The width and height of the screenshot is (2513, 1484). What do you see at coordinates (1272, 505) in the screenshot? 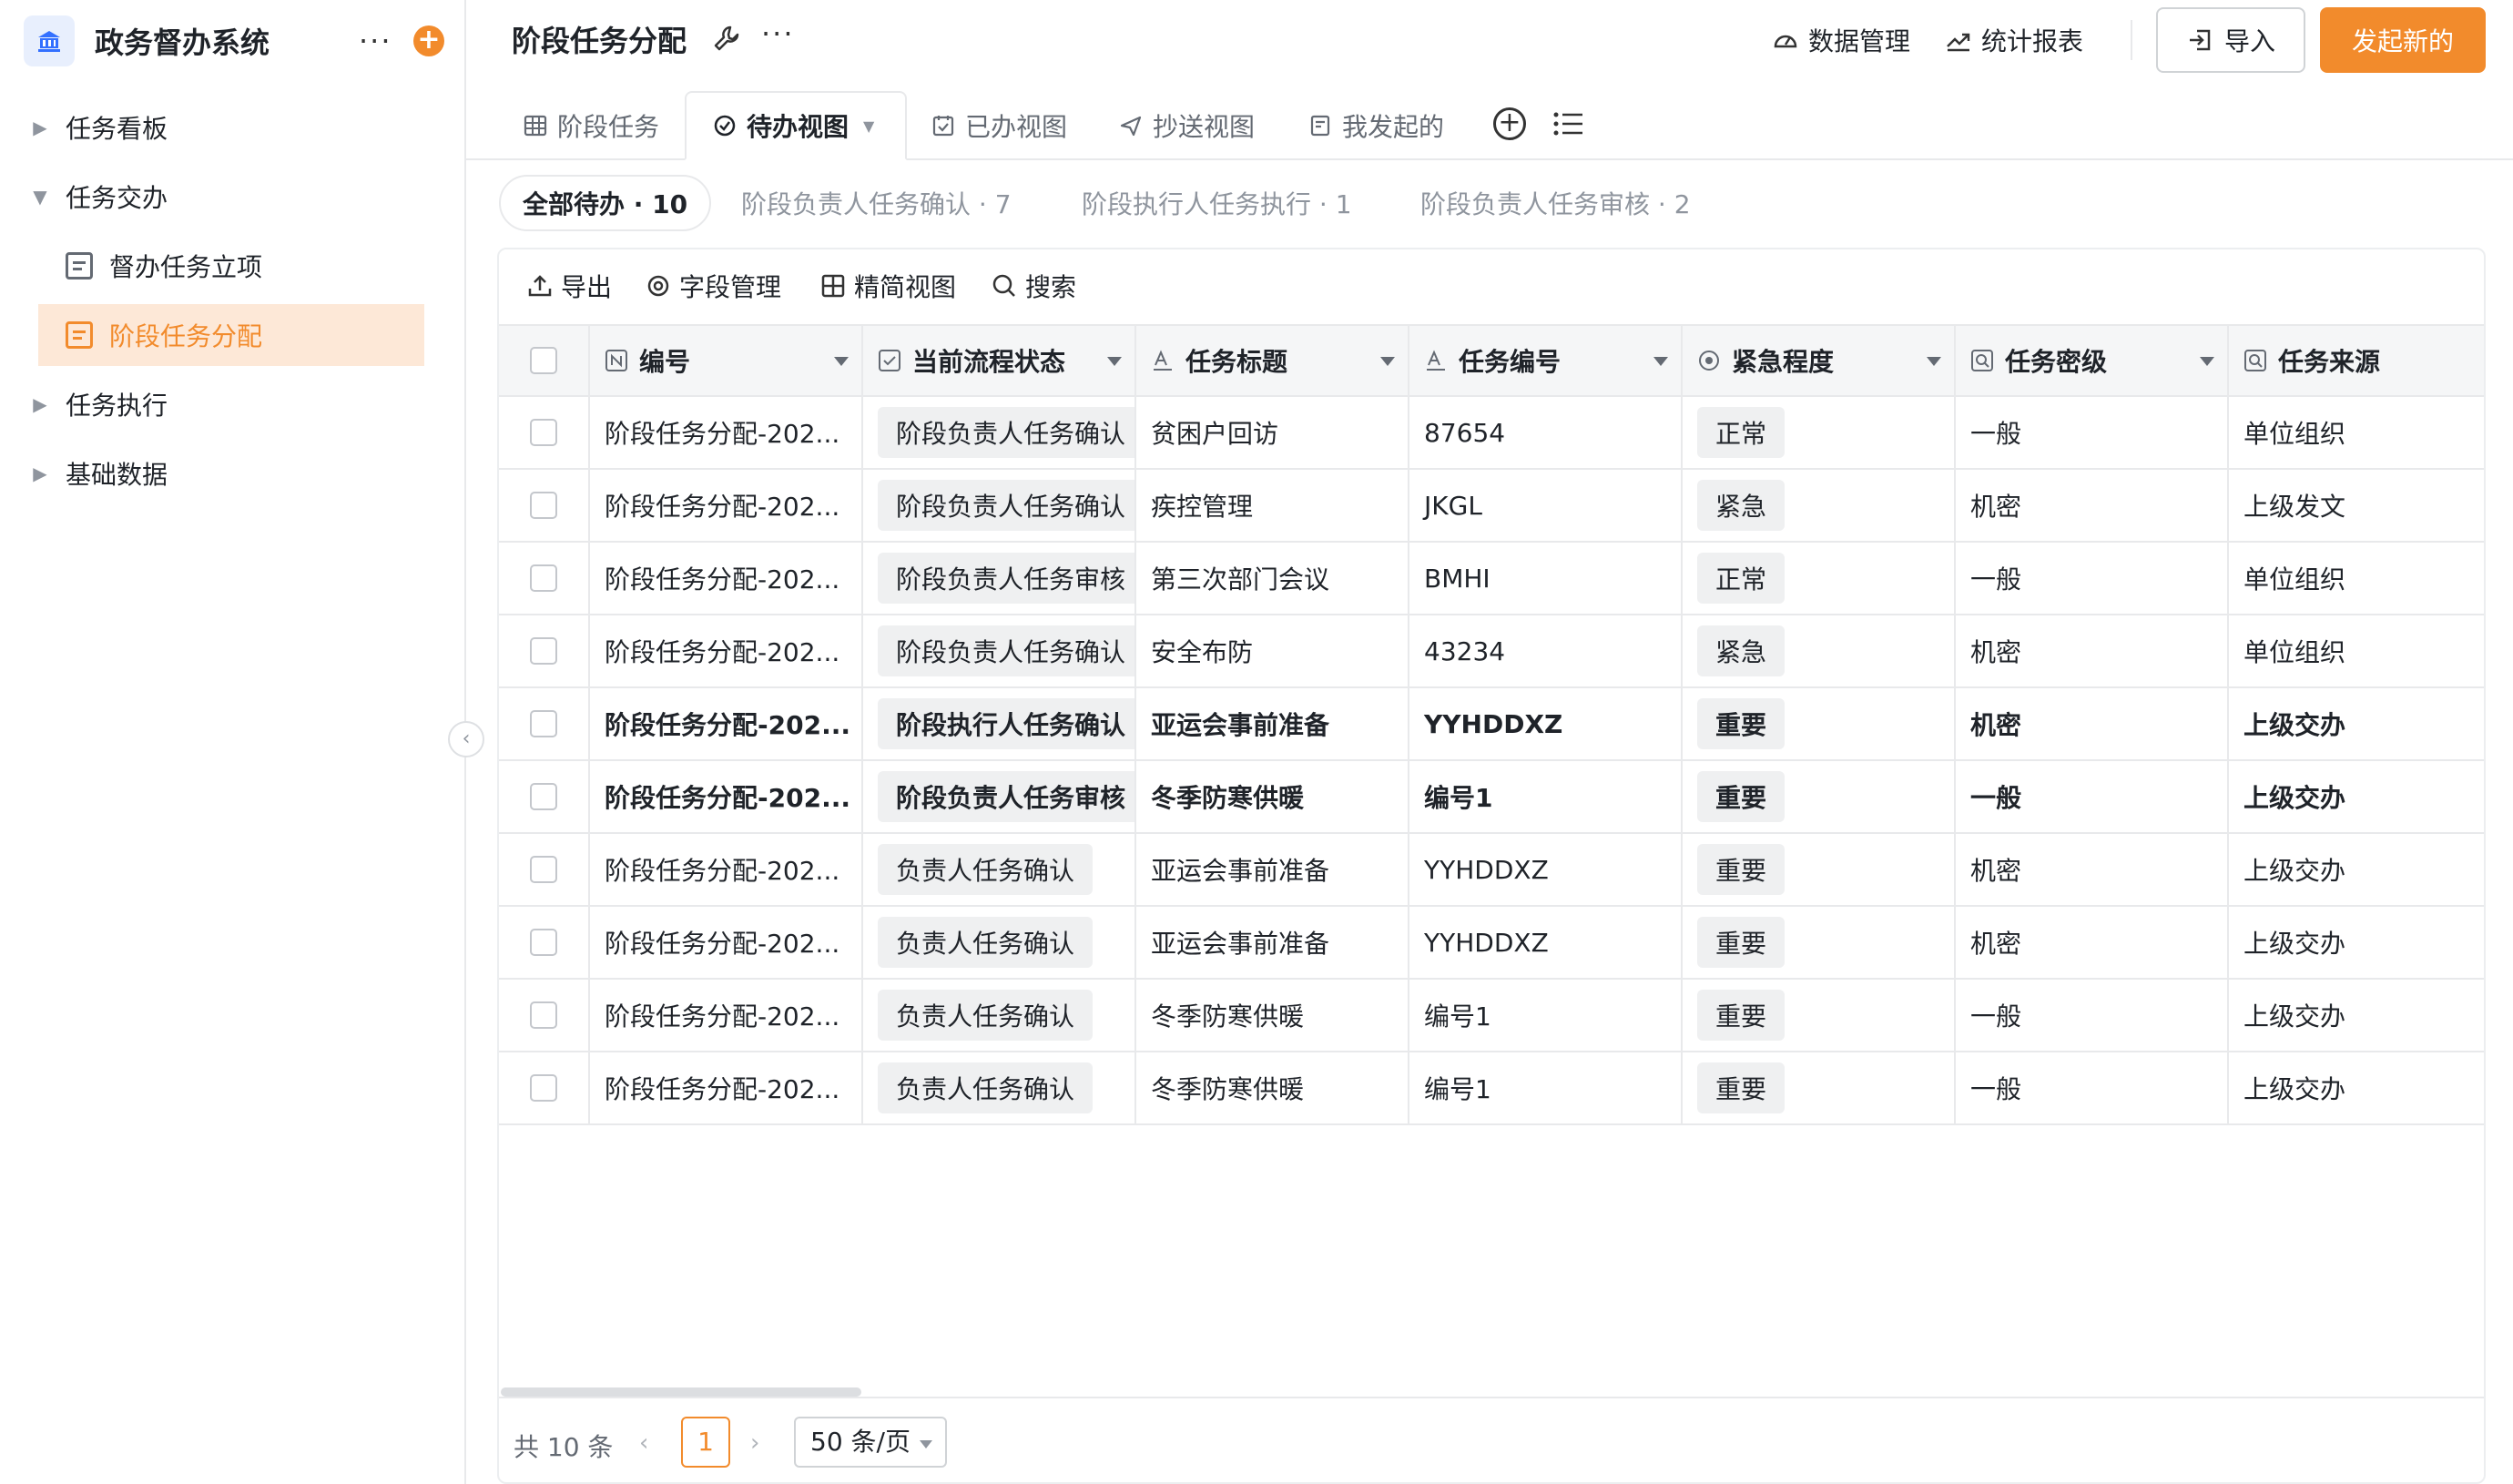
I see `task-title-cell: 疾控管理` at bounding box center [1272, 505].